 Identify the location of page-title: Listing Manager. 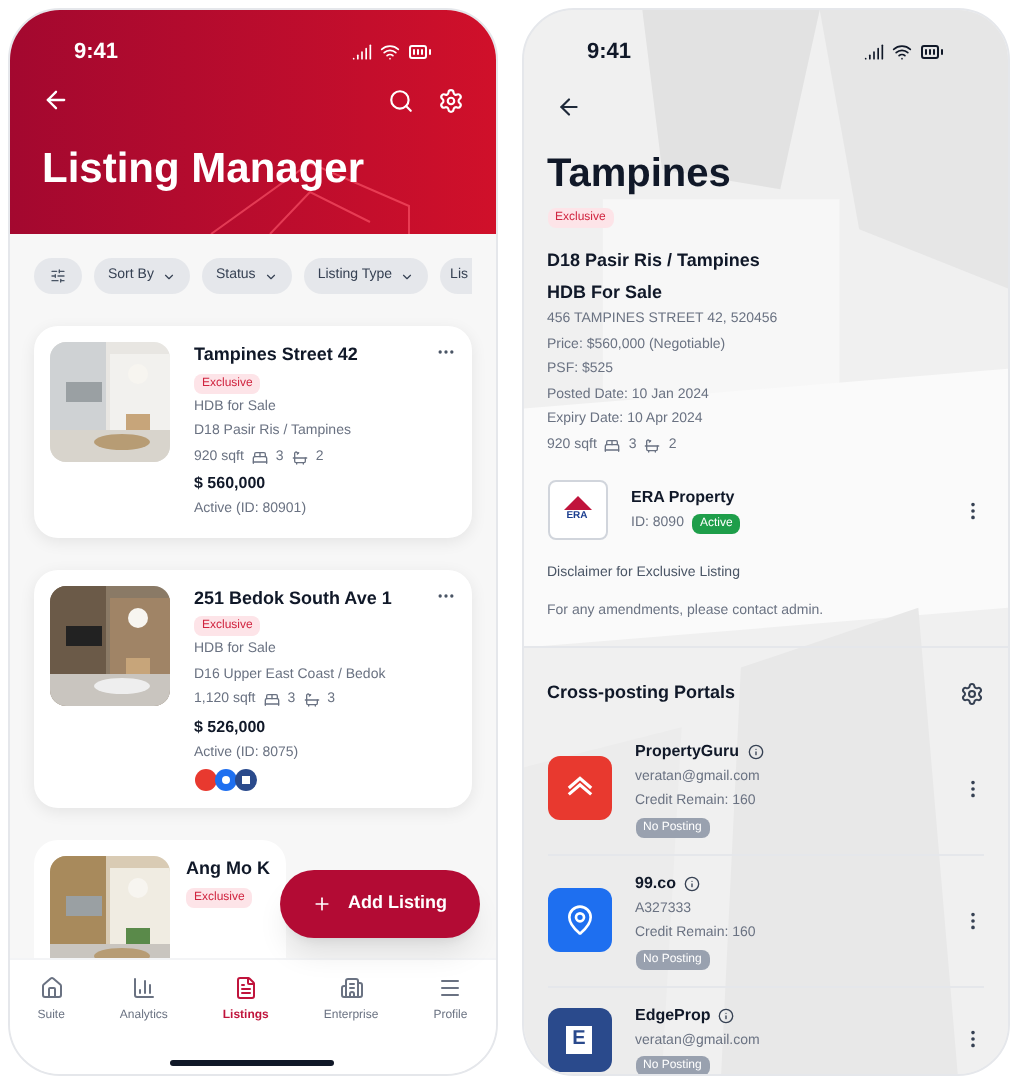
(203, 170).